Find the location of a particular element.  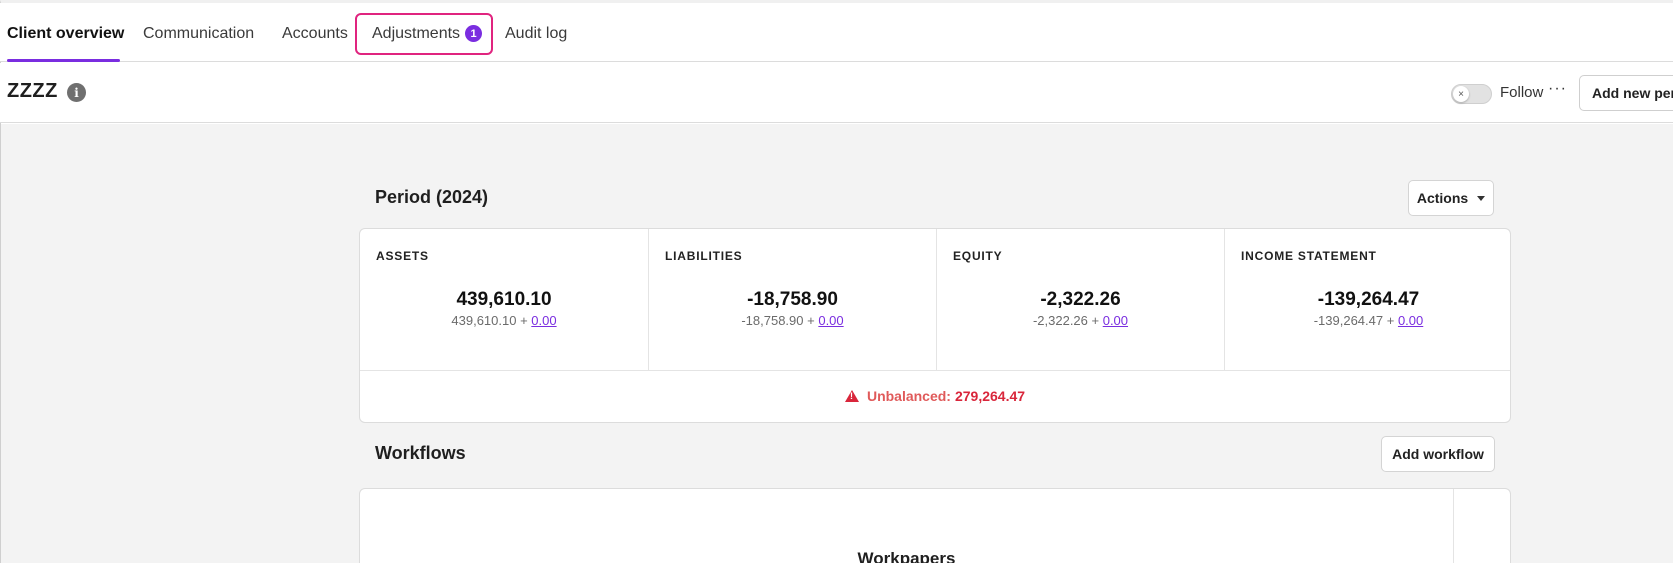

unbalanced-label: Unbalanced: is located at coordinates (908, 396).